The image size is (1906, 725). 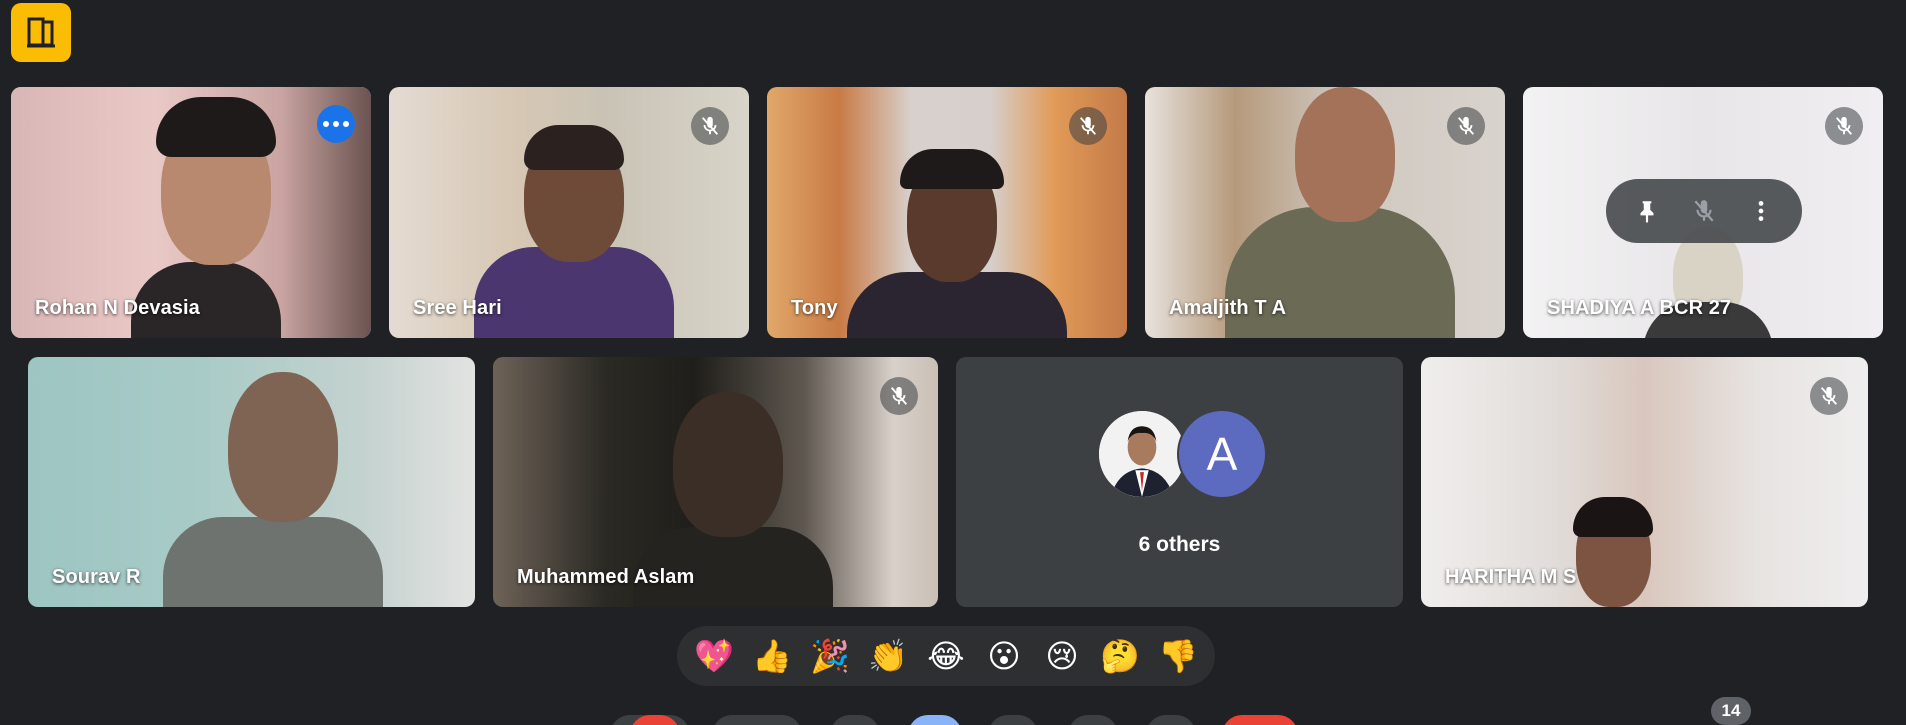 What do you see at coordinates (1142, 454) in the screenshot?
I see `avatar` at bounding box center [1142, 454].